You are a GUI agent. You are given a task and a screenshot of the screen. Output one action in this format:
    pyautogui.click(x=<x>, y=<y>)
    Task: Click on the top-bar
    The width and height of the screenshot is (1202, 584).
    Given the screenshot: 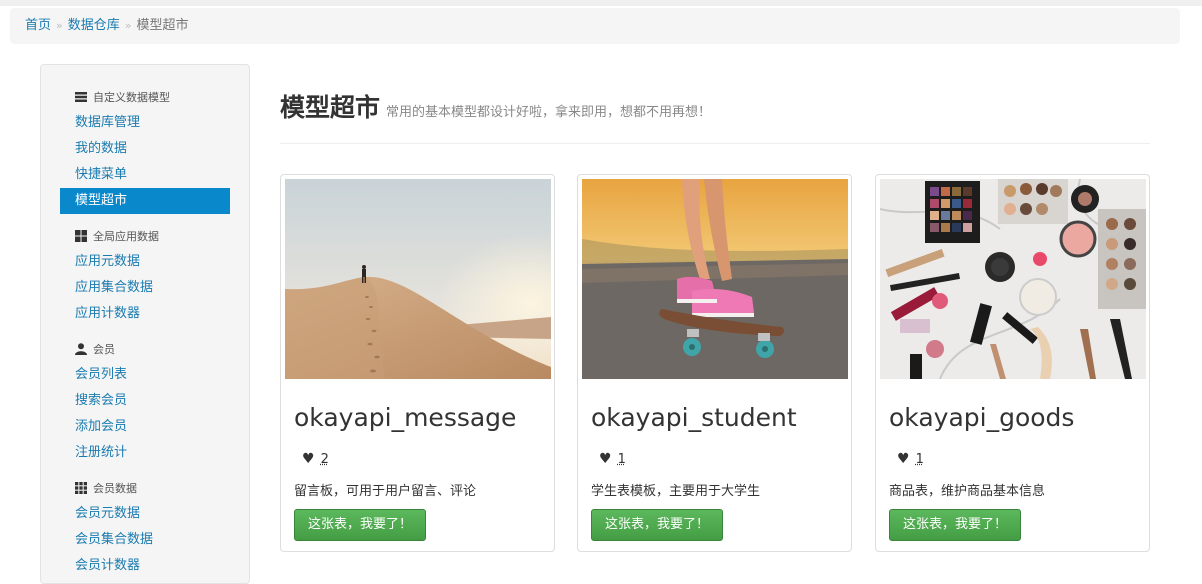 What is the action you would take?
    pyautogui.click(x=601, y=3)
    